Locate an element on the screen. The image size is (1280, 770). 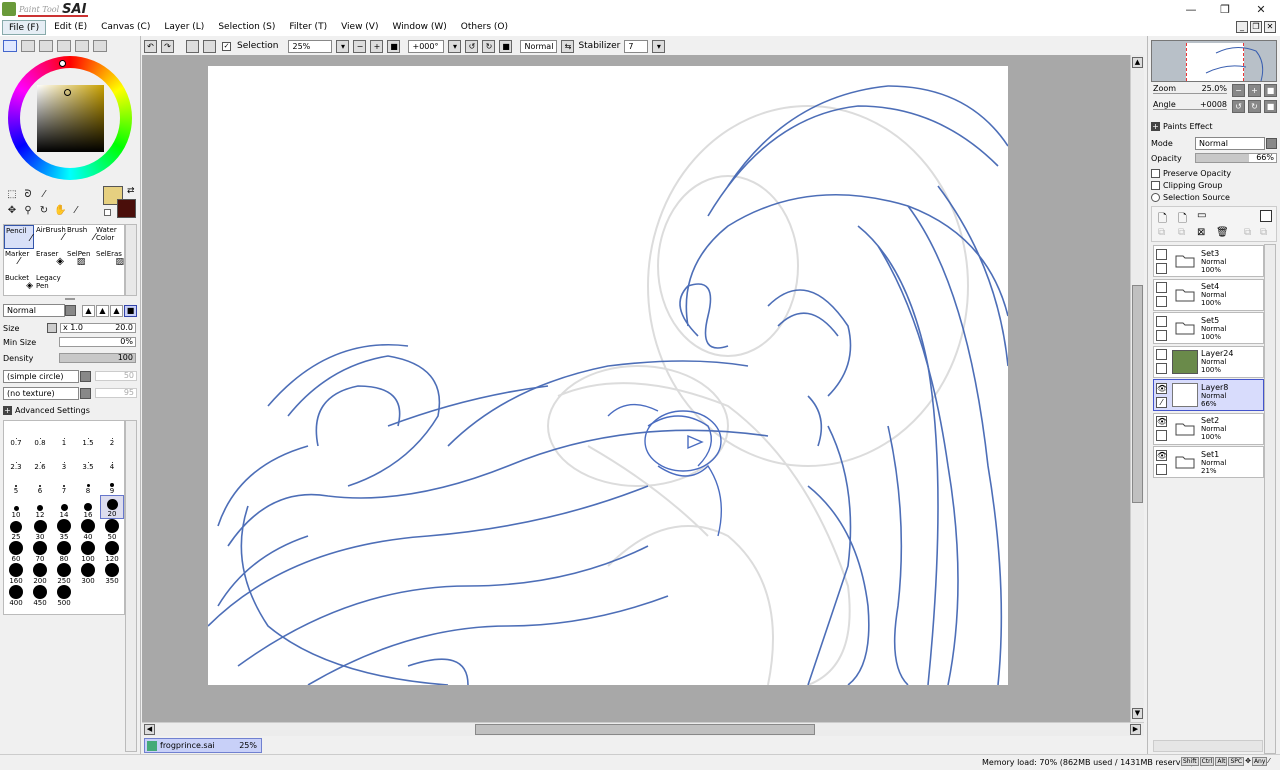
brush-size-preset: 2.3 is located at coordinates (16, 459).